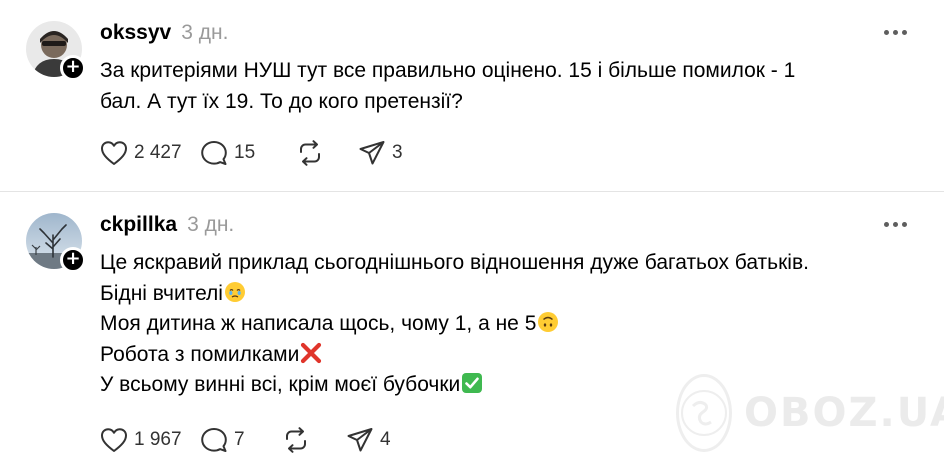 The height and width of the screenshot is (470, 944). I want to click on face-holding-back-tears-icon, so click(234, 291).